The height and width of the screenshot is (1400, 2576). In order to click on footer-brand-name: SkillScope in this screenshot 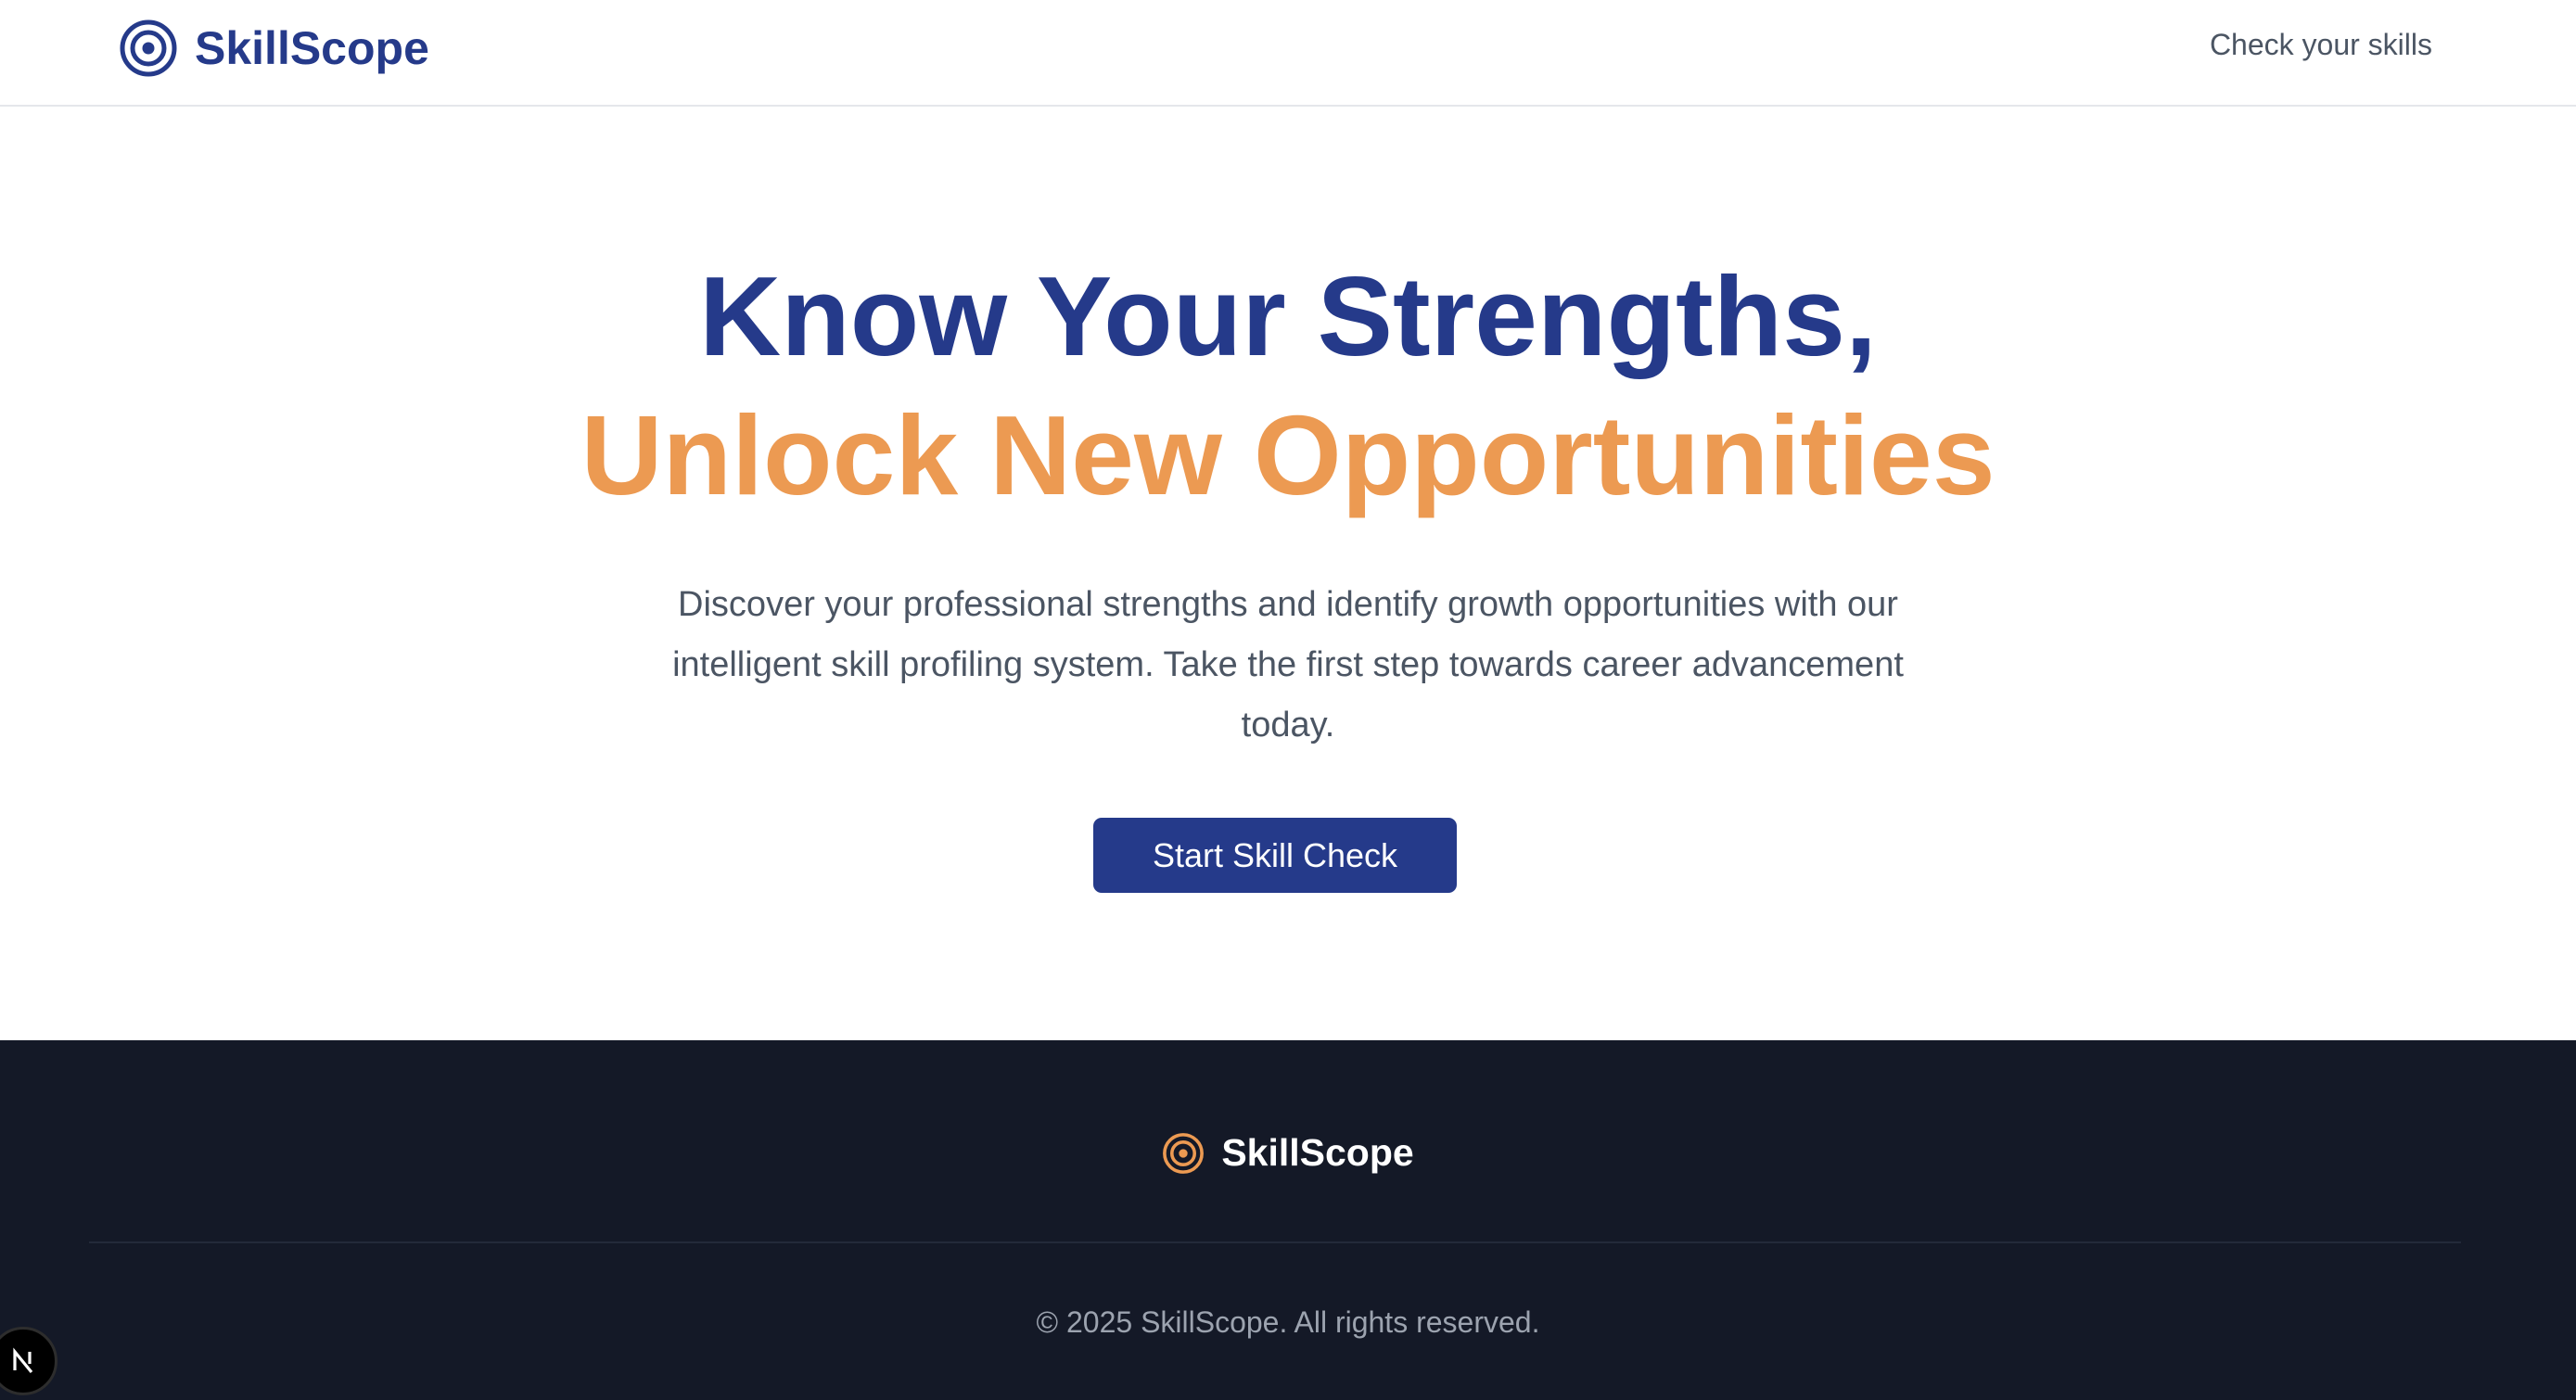, I will do `click(1317, 1152)`.